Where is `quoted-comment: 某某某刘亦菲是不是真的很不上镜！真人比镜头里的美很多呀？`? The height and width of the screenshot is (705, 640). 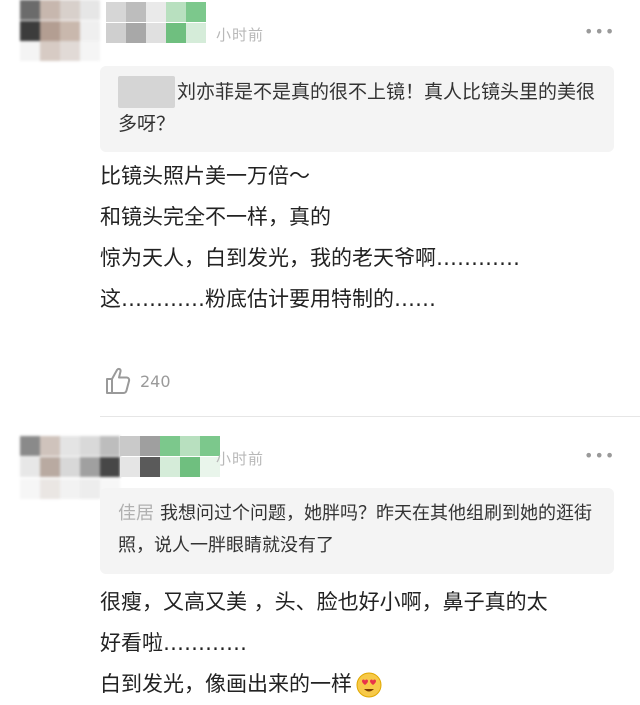 quoted-comment: 某某某刘亦菲是不是真的很不上镜！真人比镜头里的美很多呀？ is located at coordinates (357, 109).